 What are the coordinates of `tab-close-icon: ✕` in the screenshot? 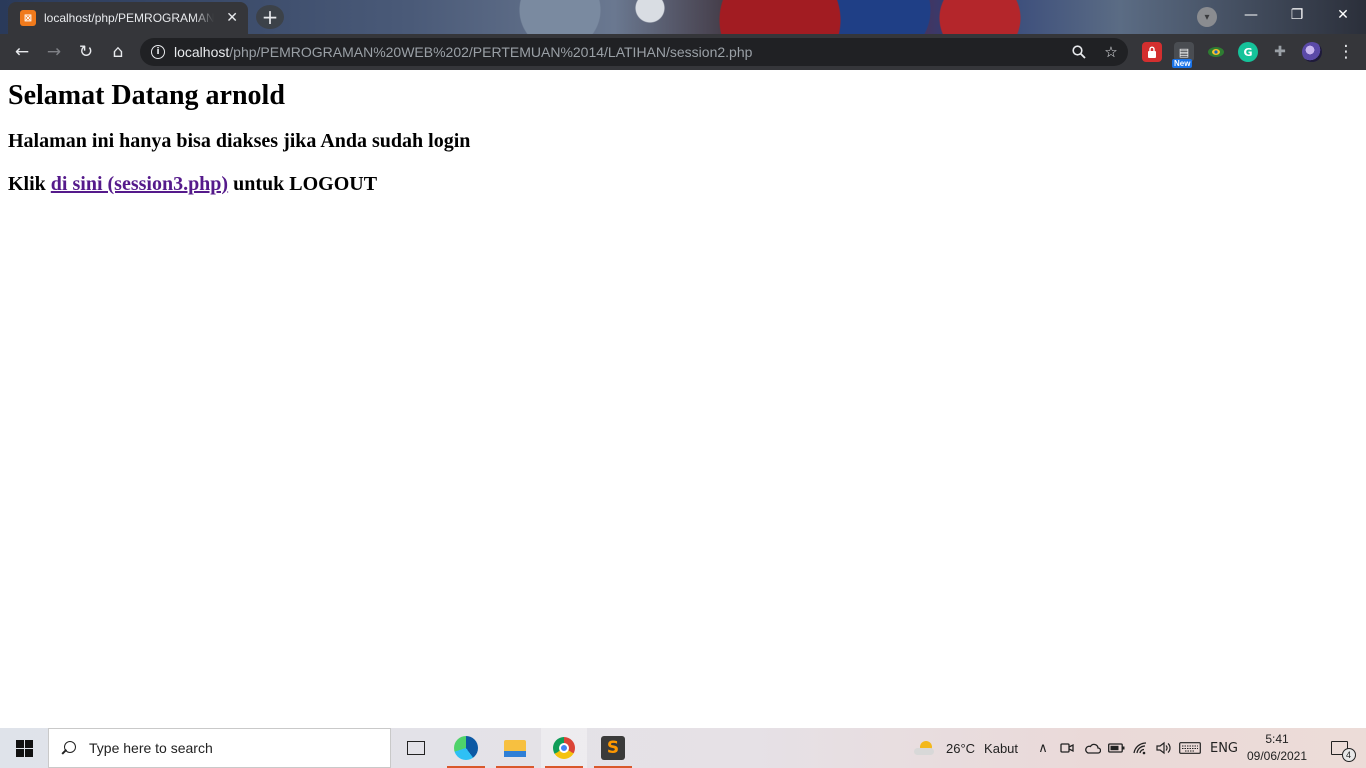 It's located at (232, 18).